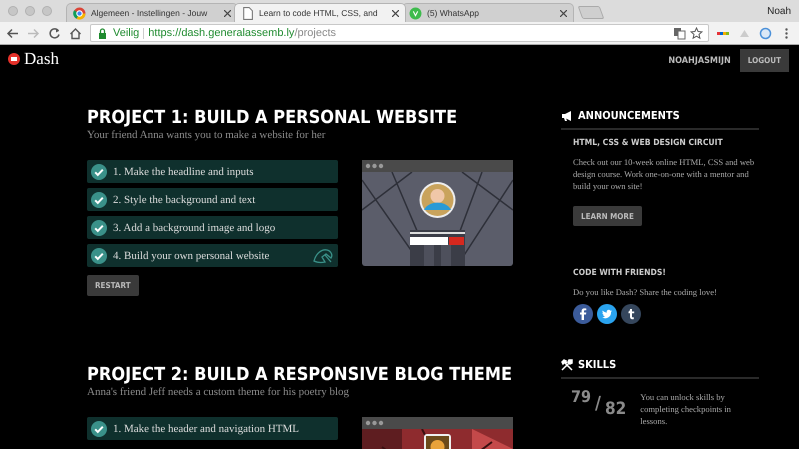  I want to click on megaphone-icon, so click(567, 116).